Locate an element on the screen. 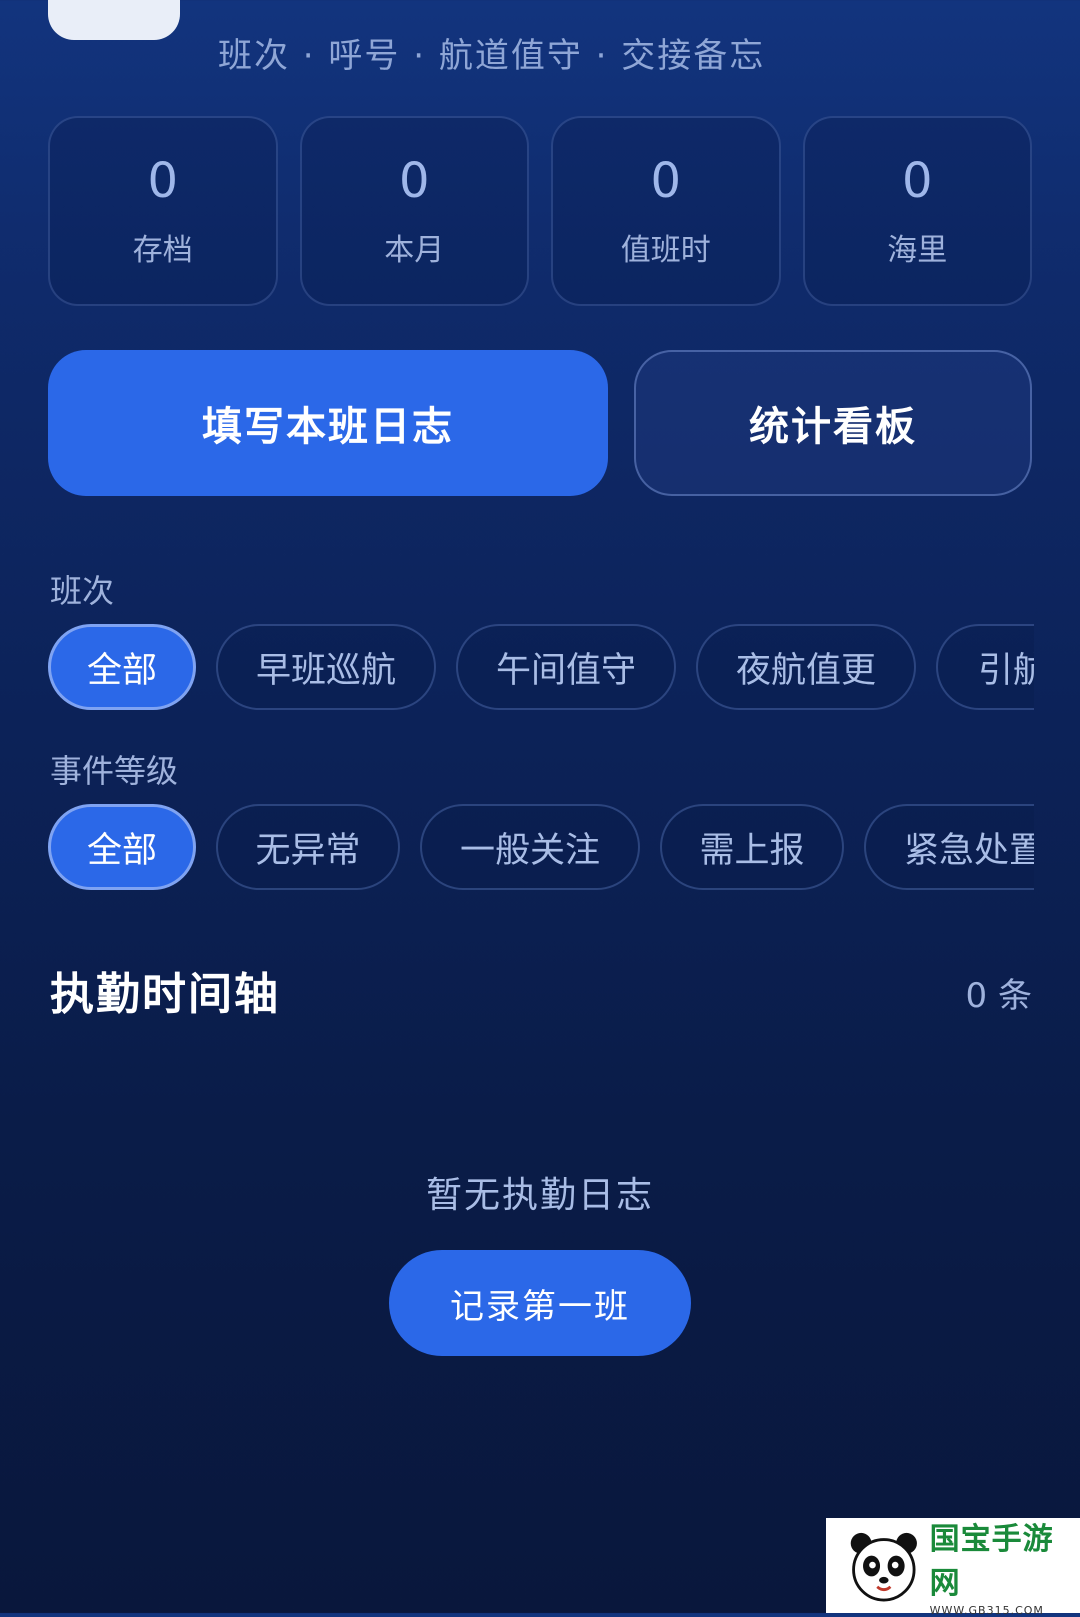  severity-chip-general-attention: 一般关注 is located at coordinates (530, 847).